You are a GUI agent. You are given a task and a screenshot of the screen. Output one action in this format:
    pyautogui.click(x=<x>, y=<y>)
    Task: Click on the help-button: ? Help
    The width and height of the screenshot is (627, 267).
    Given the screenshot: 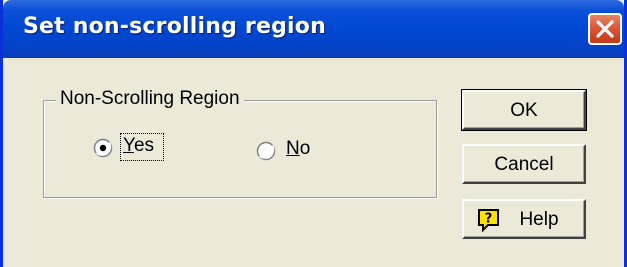 What is the action you would take?
    pyautogui.click(x=524, y=219)
    